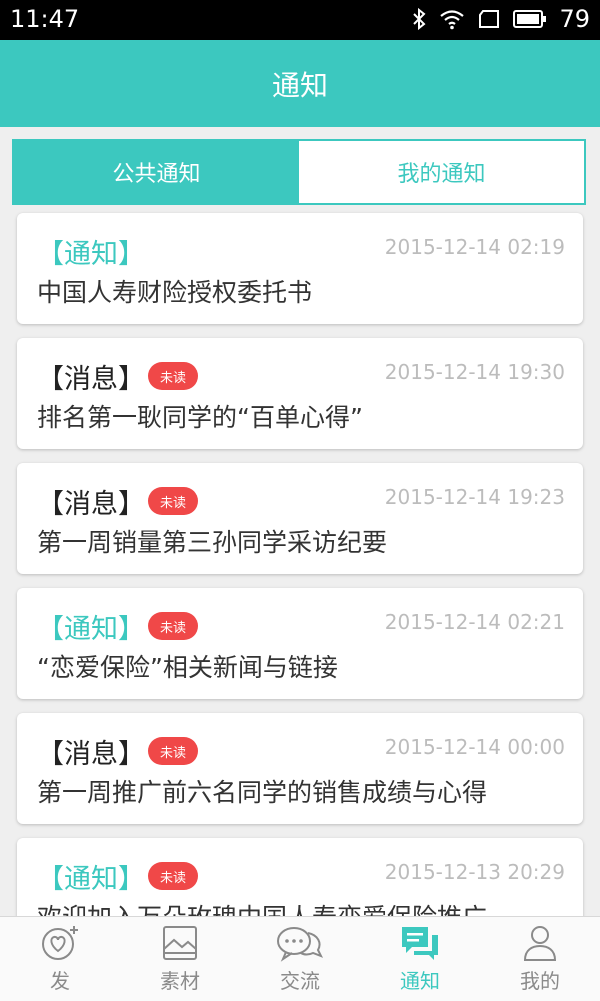 This screenshot has height=1001, width=600. What do you see at coordinates (489, 19) in the screenshot?
I see `sim-card-icon` at bounding box center [489, 19].